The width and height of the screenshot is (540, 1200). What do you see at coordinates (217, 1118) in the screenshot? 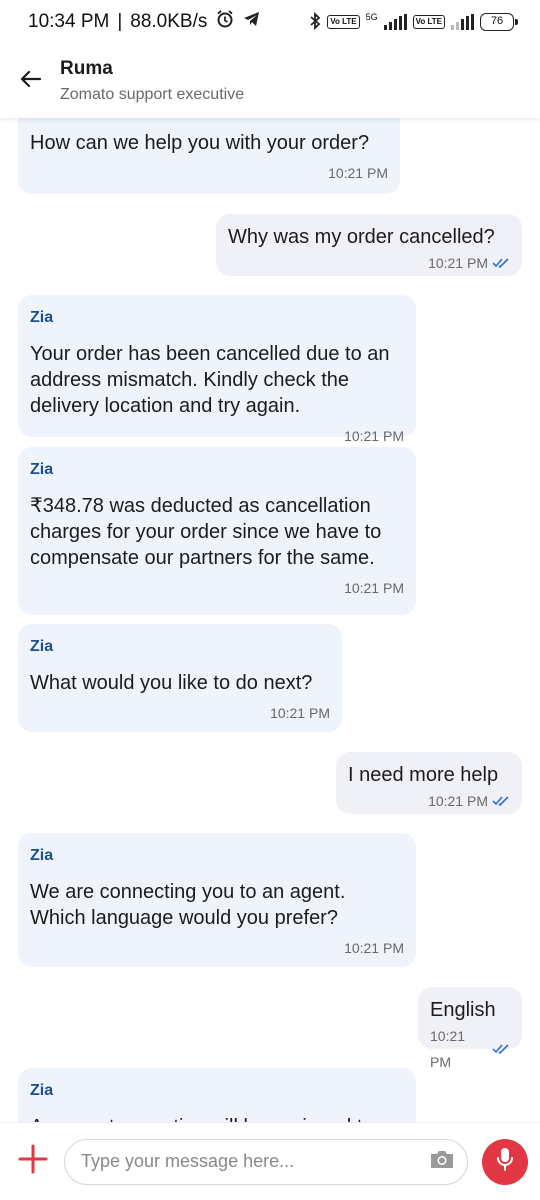
I see `message-text: A support executive will be assigned to` at bounding box center [217, 1118].